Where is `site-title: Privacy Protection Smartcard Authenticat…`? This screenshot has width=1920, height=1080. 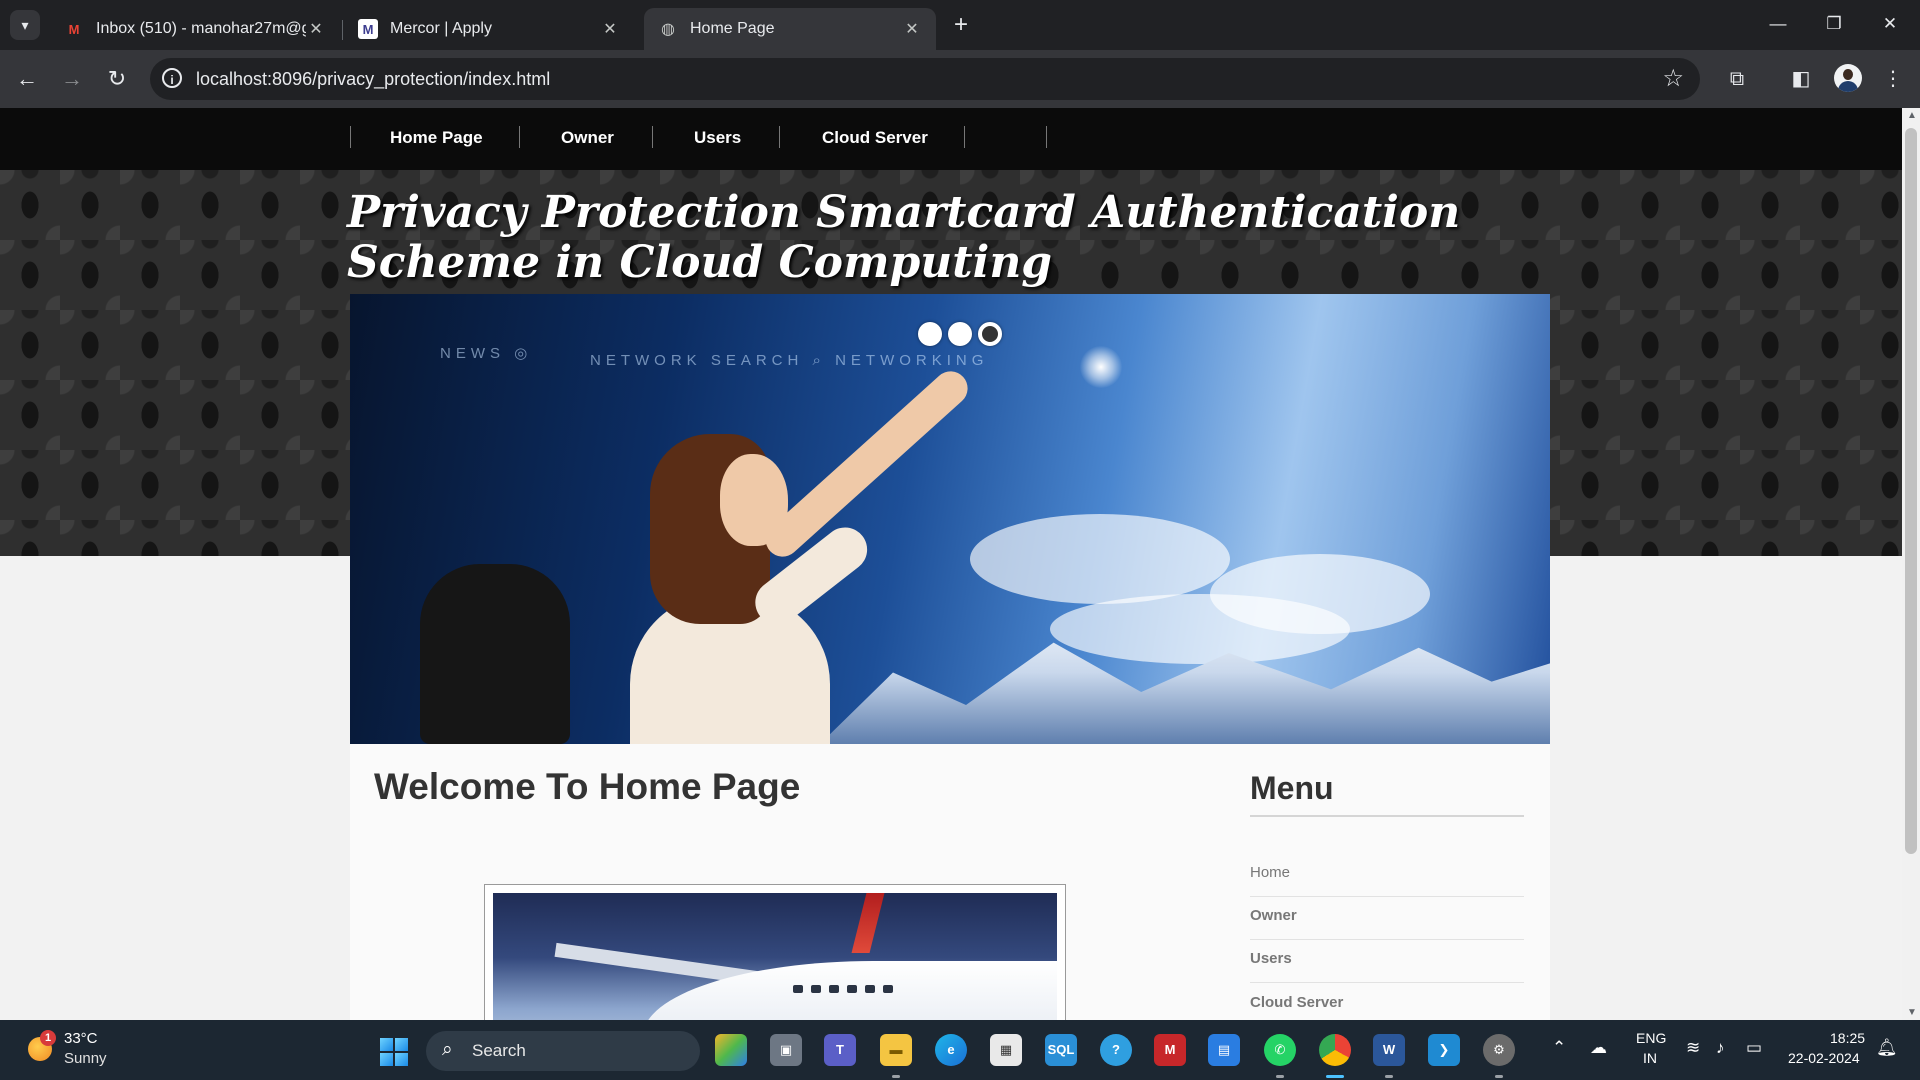
site-title: Privacy Protection Smartcard Authenticat… is located at coordinates (904, 237).